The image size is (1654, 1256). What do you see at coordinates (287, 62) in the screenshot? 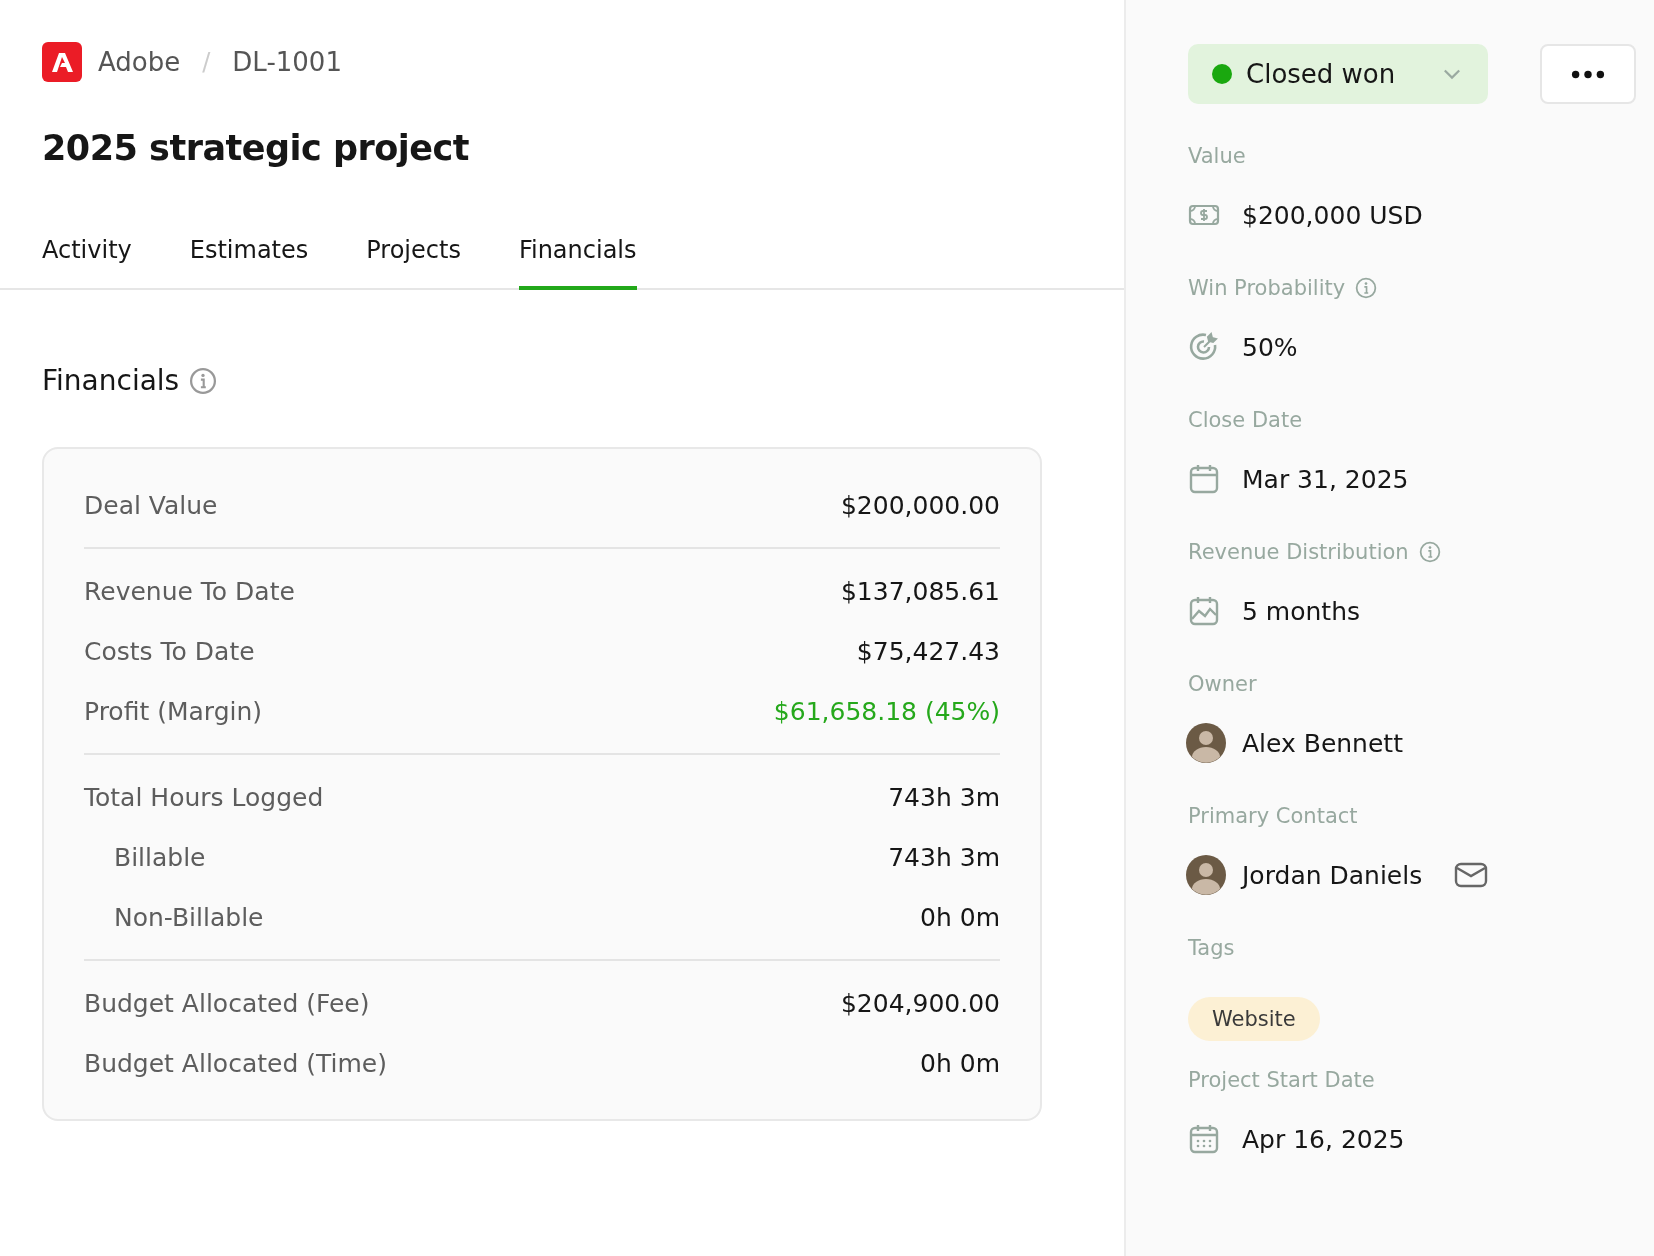
I see `deal-id: DL-1001` at bounding box center [287, 62].